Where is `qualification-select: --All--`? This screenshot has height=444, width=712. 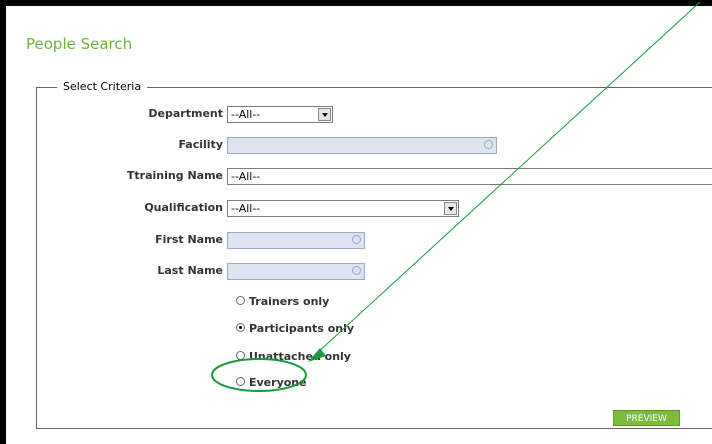 qualification-select: --All-- is located at coordinates (343, 208).